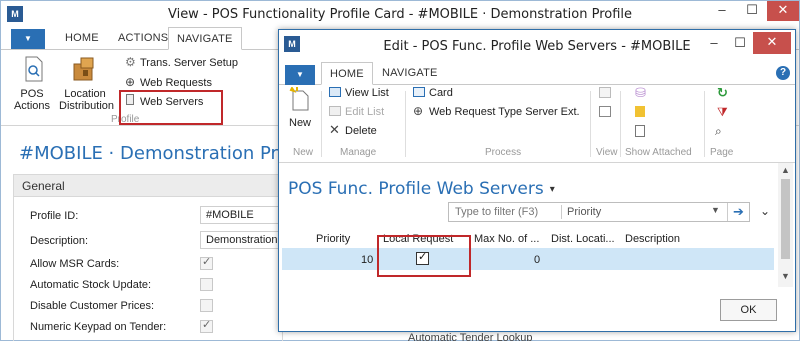  What do you see at coordinates (640, 93) in the screenshot?
I see `attachment-icon: ⛁` at bounding box center [640, 93].